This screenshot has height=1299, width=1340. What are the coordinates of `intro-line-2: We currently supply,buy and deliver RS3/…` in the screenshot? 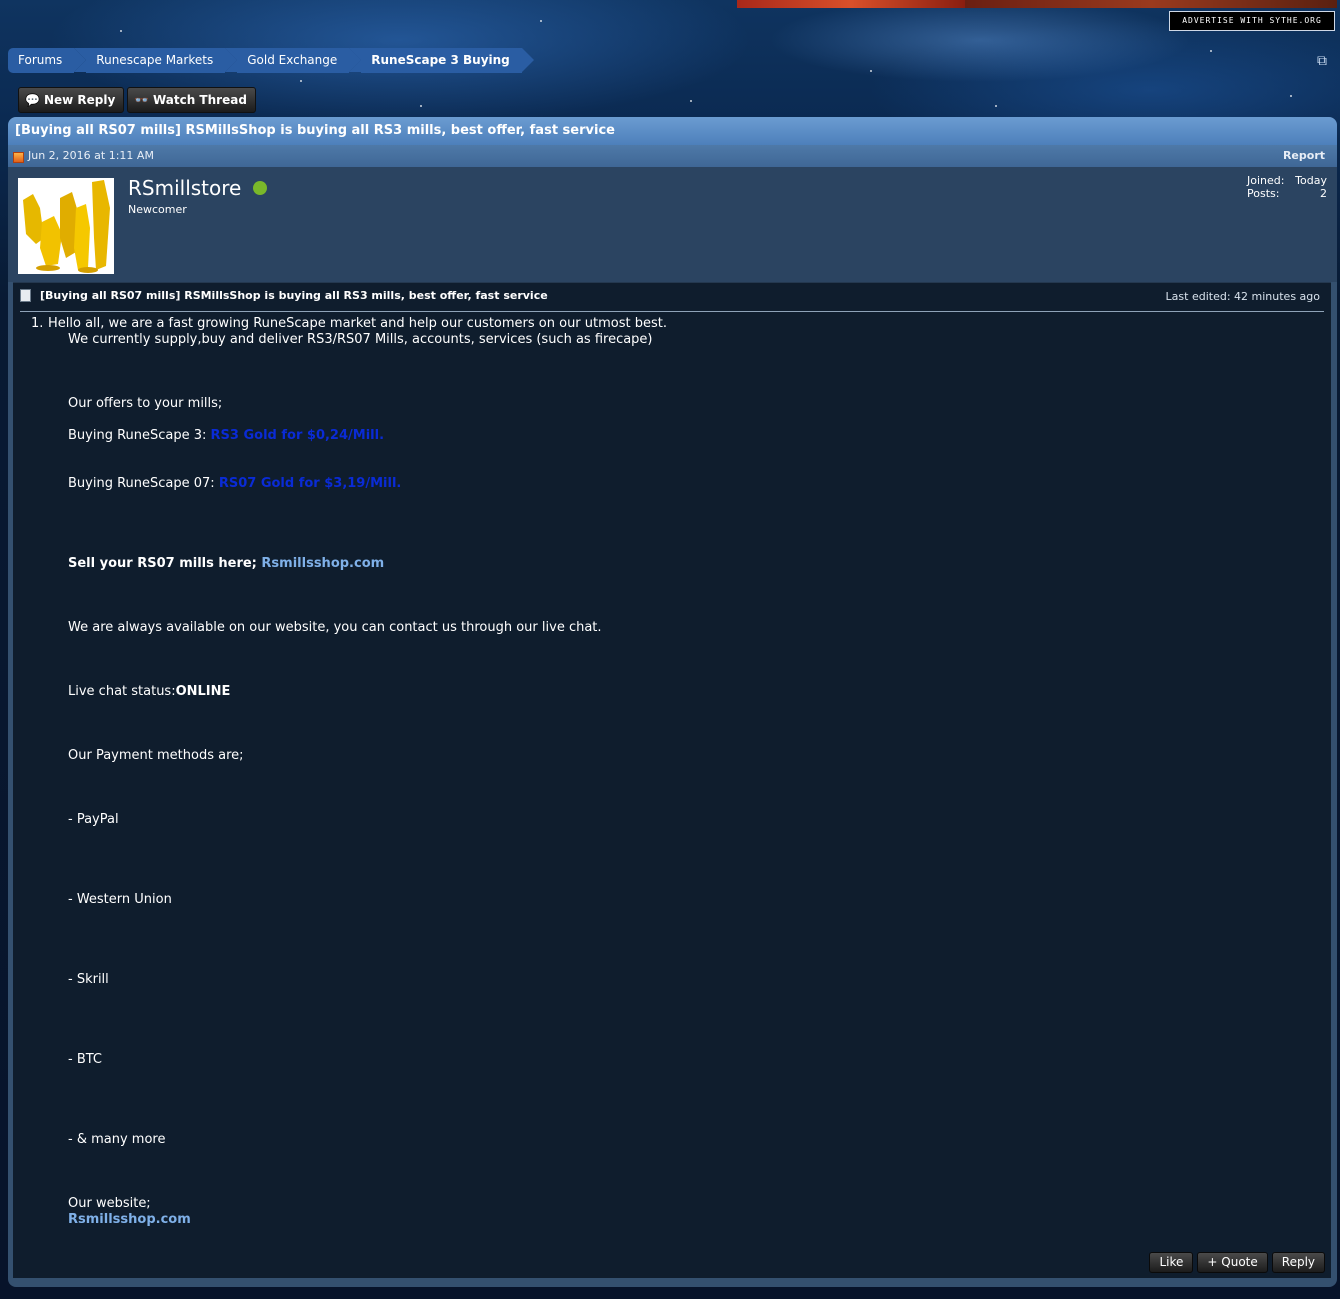 It's located at (360, 339).